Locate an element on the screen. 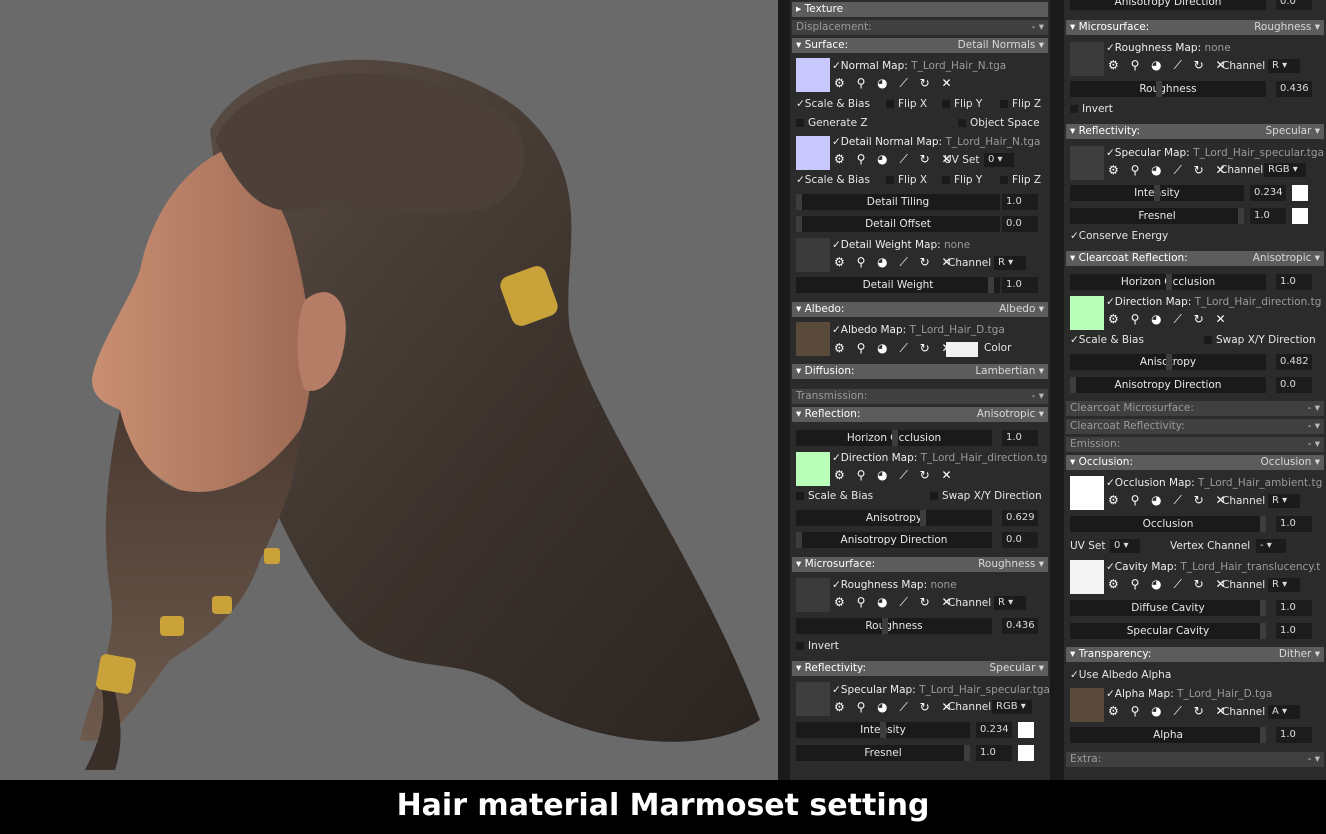  flip-y-check-1: Flip Y is located at coordinates (962, 104).